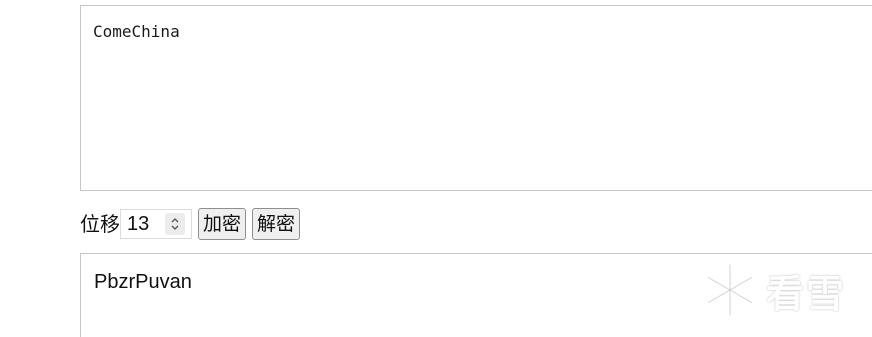 This screenshot has height=337, width=872. I want to click on chevron-up-down-icon, so click(175, 224).